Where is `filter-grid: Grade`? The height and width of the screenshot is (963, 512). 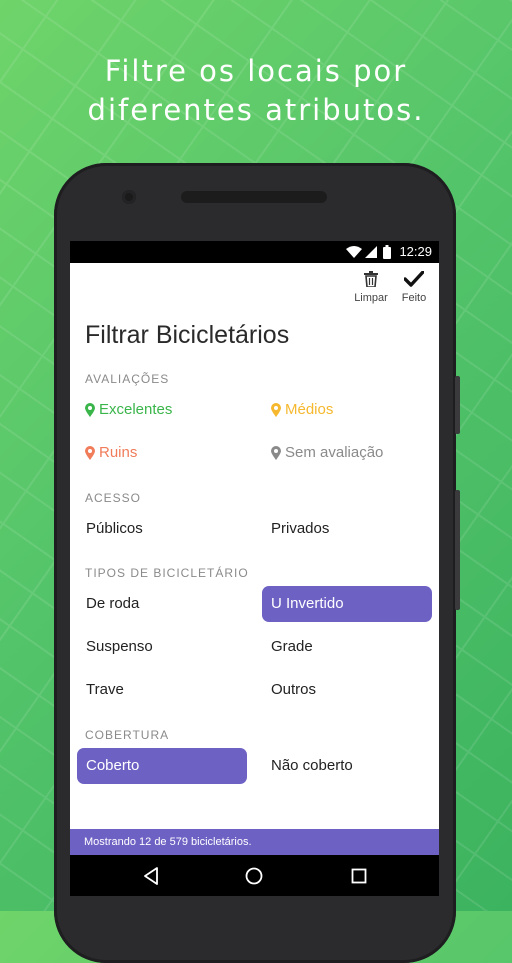
filter-grid: Grade is located at coordinates (292, 647).